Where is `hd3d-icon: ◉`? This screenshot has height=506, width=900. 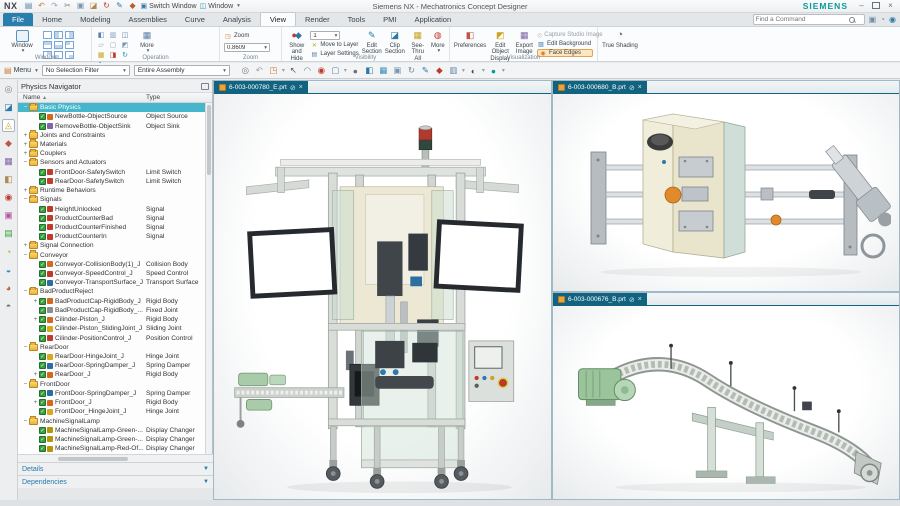 hd3d-icon: ◉ is located at coordinates (8, 197).